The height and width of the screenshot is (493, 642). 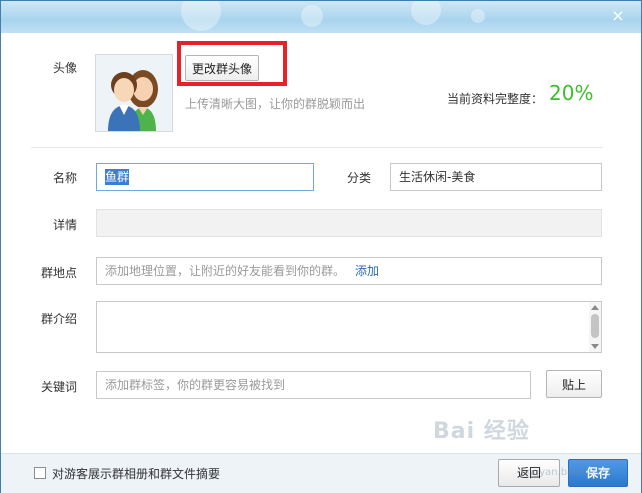 What do you see at coordinates (317, 147) in the screenshot?
I see `section-divider` at bounding box center [317, 147].